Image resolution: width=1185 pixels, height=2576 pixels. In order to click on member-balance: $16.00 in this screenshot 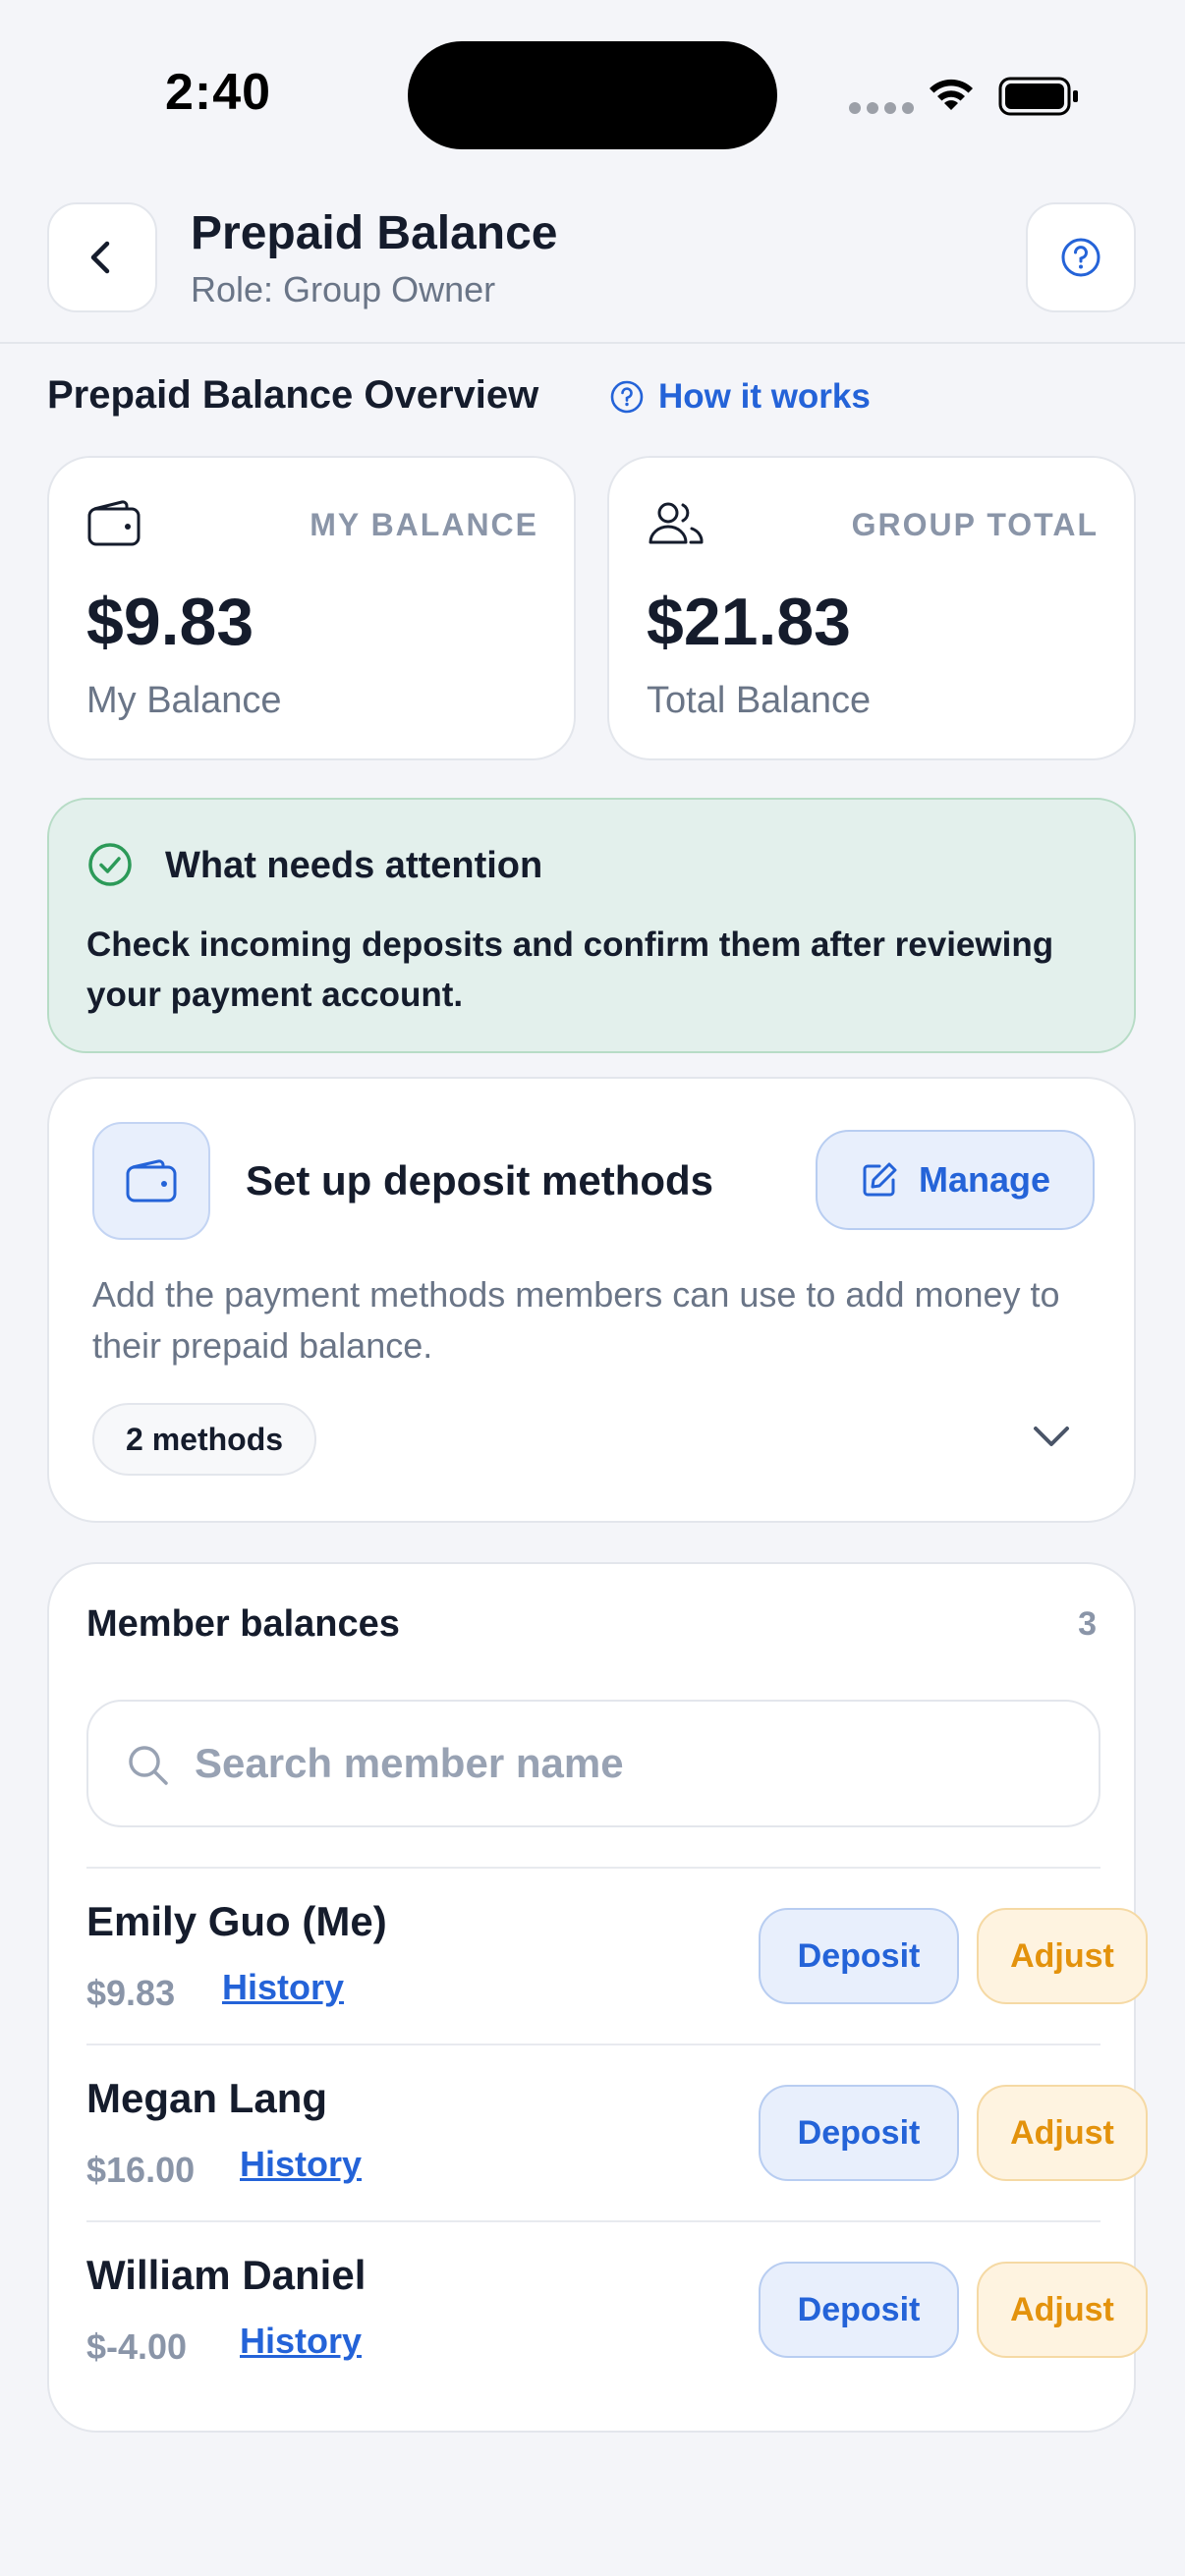, I will do `click(141, 2170)`.